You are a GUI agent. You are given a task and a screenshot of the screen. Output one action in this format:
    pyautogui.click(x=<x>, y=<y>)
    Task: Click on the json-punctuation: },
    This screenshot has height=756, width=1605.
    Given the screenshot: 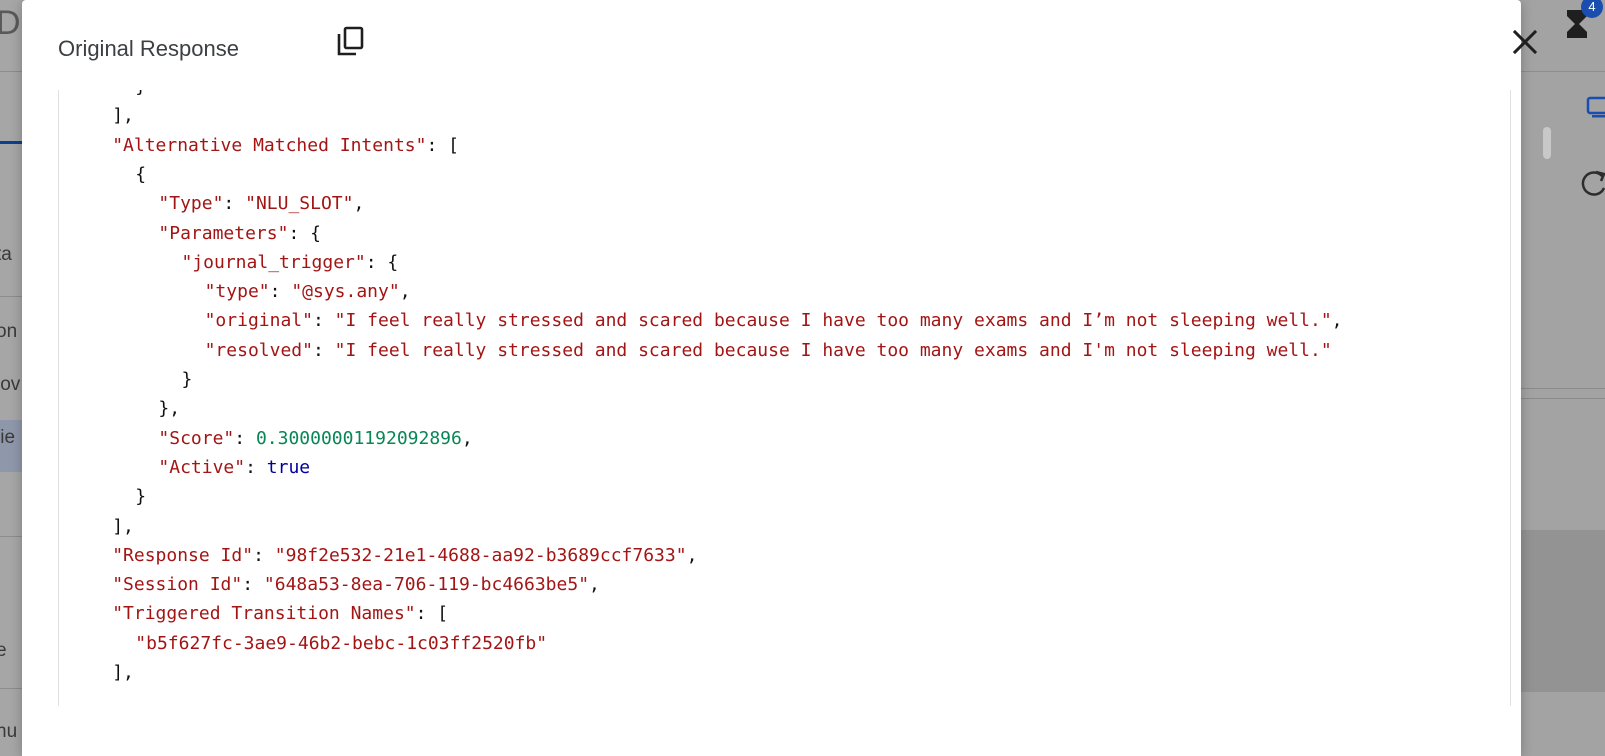 What is the action you would take?
    pyautogui.click(x=169, y=409)
    